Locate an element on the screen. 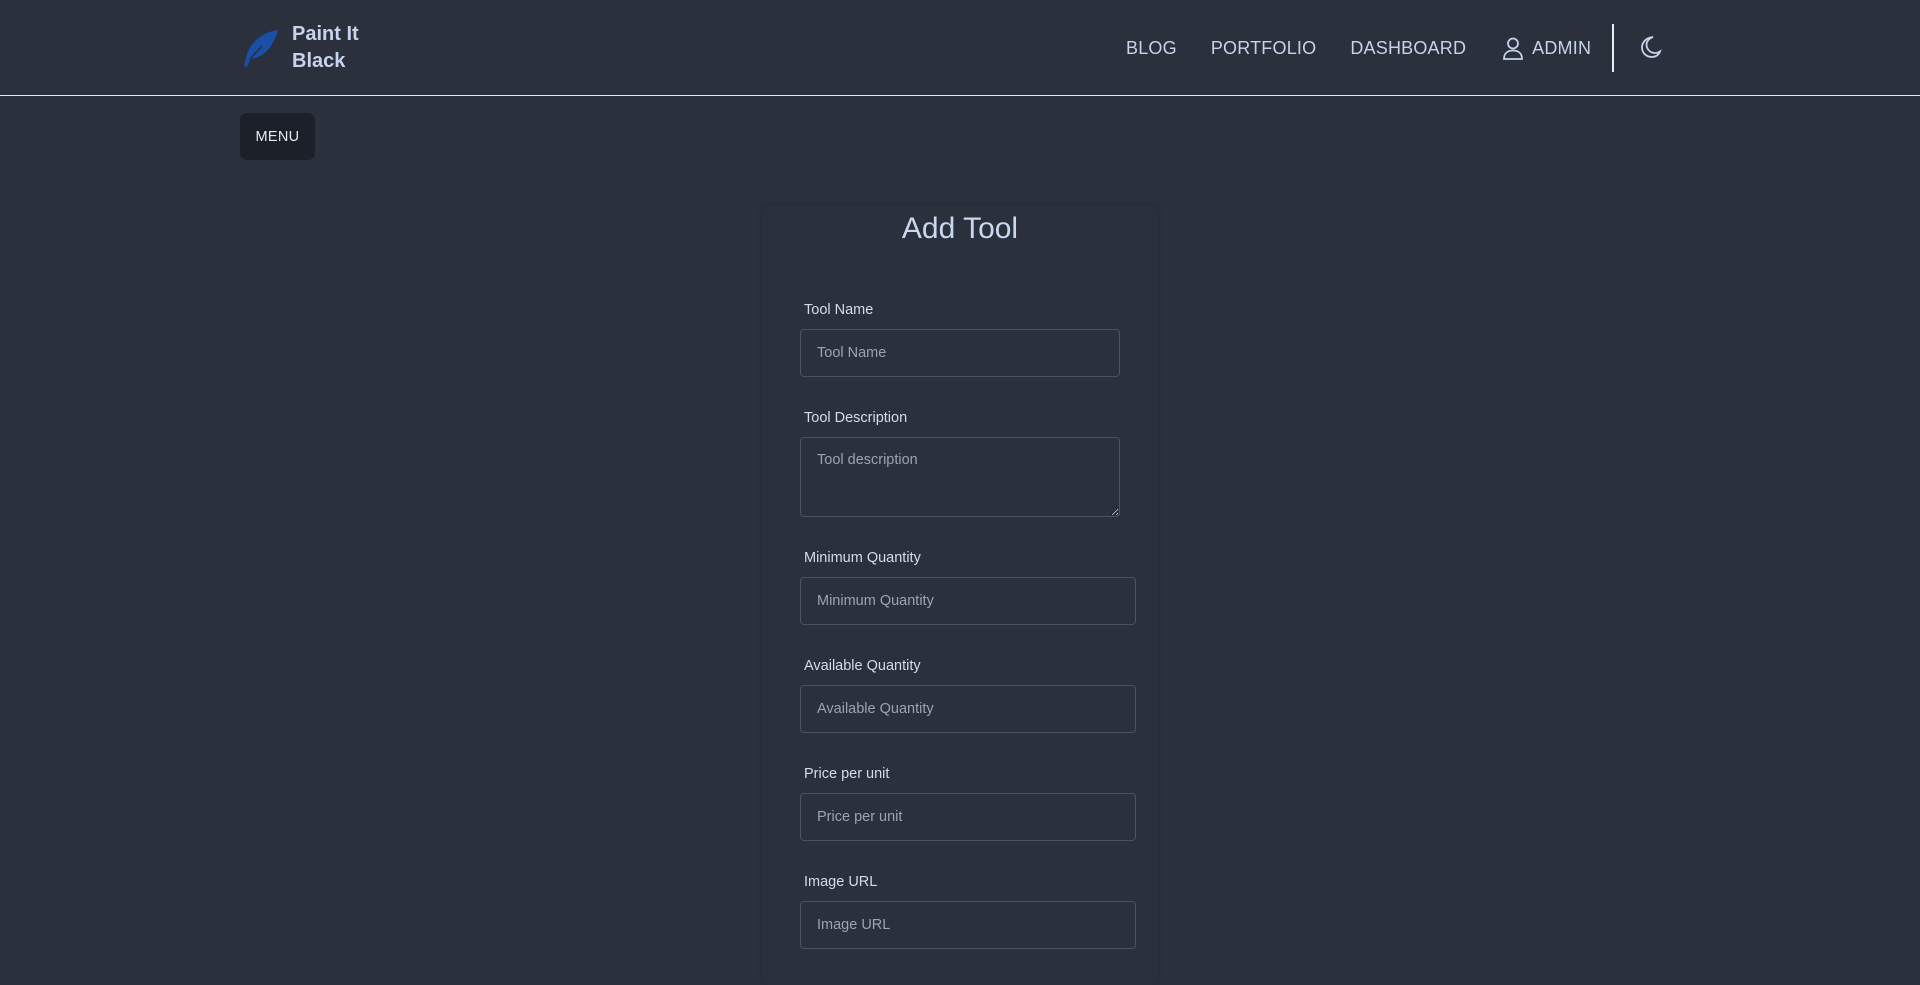 The height and width of the screenshot is (985, 1920). moon-icon is located at coordinates (1650, 47).